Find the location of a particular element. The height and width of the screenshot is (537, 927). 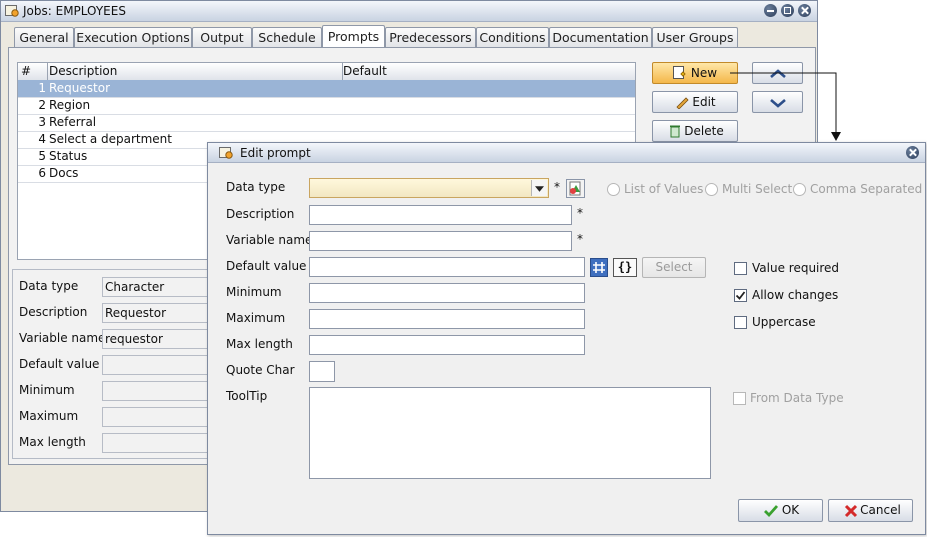

edit-button: Edit is located at coordinates (695, 102).